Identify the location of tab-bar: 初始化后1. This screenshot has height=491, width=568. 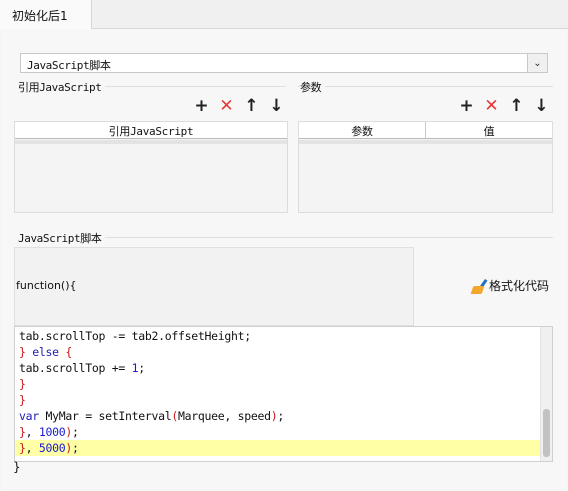
(284, 15).